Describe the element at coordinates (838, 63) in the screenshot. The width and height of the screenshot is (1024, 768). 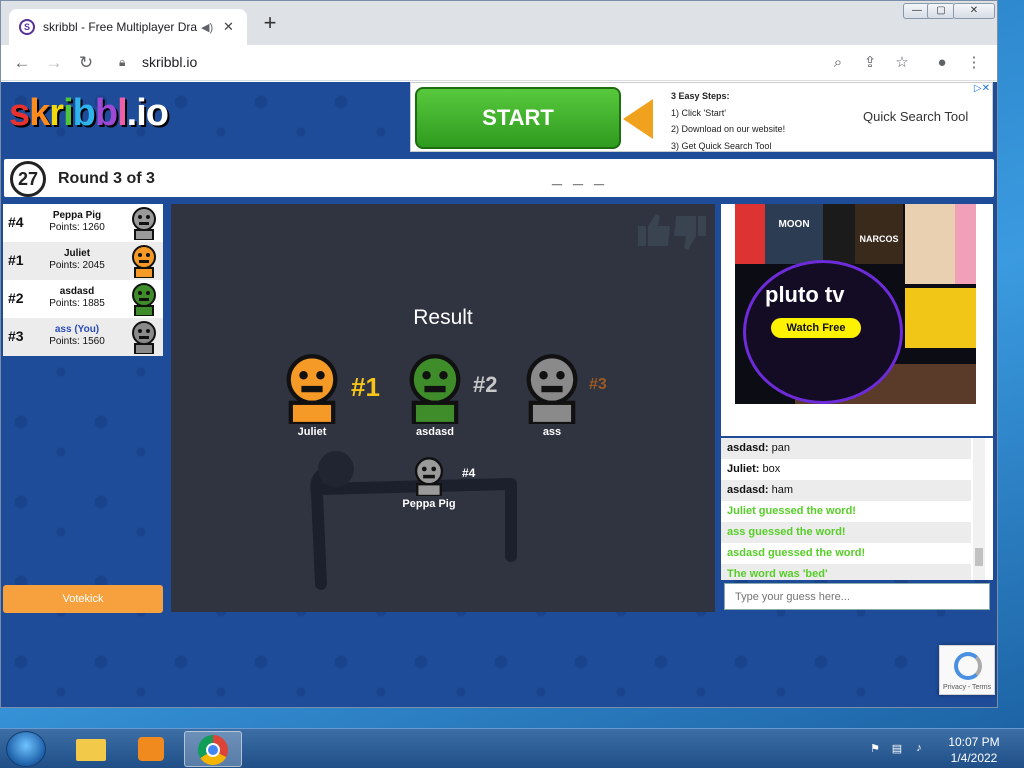
I see `zoom-icon: ⌕` at that location.